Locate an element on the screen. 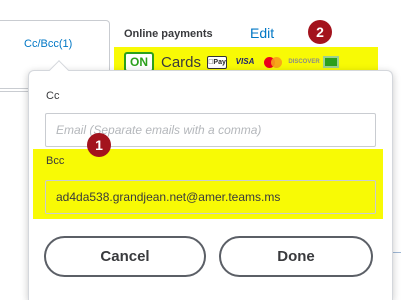  cards-label: Cards is located at coordinates (181, 62).